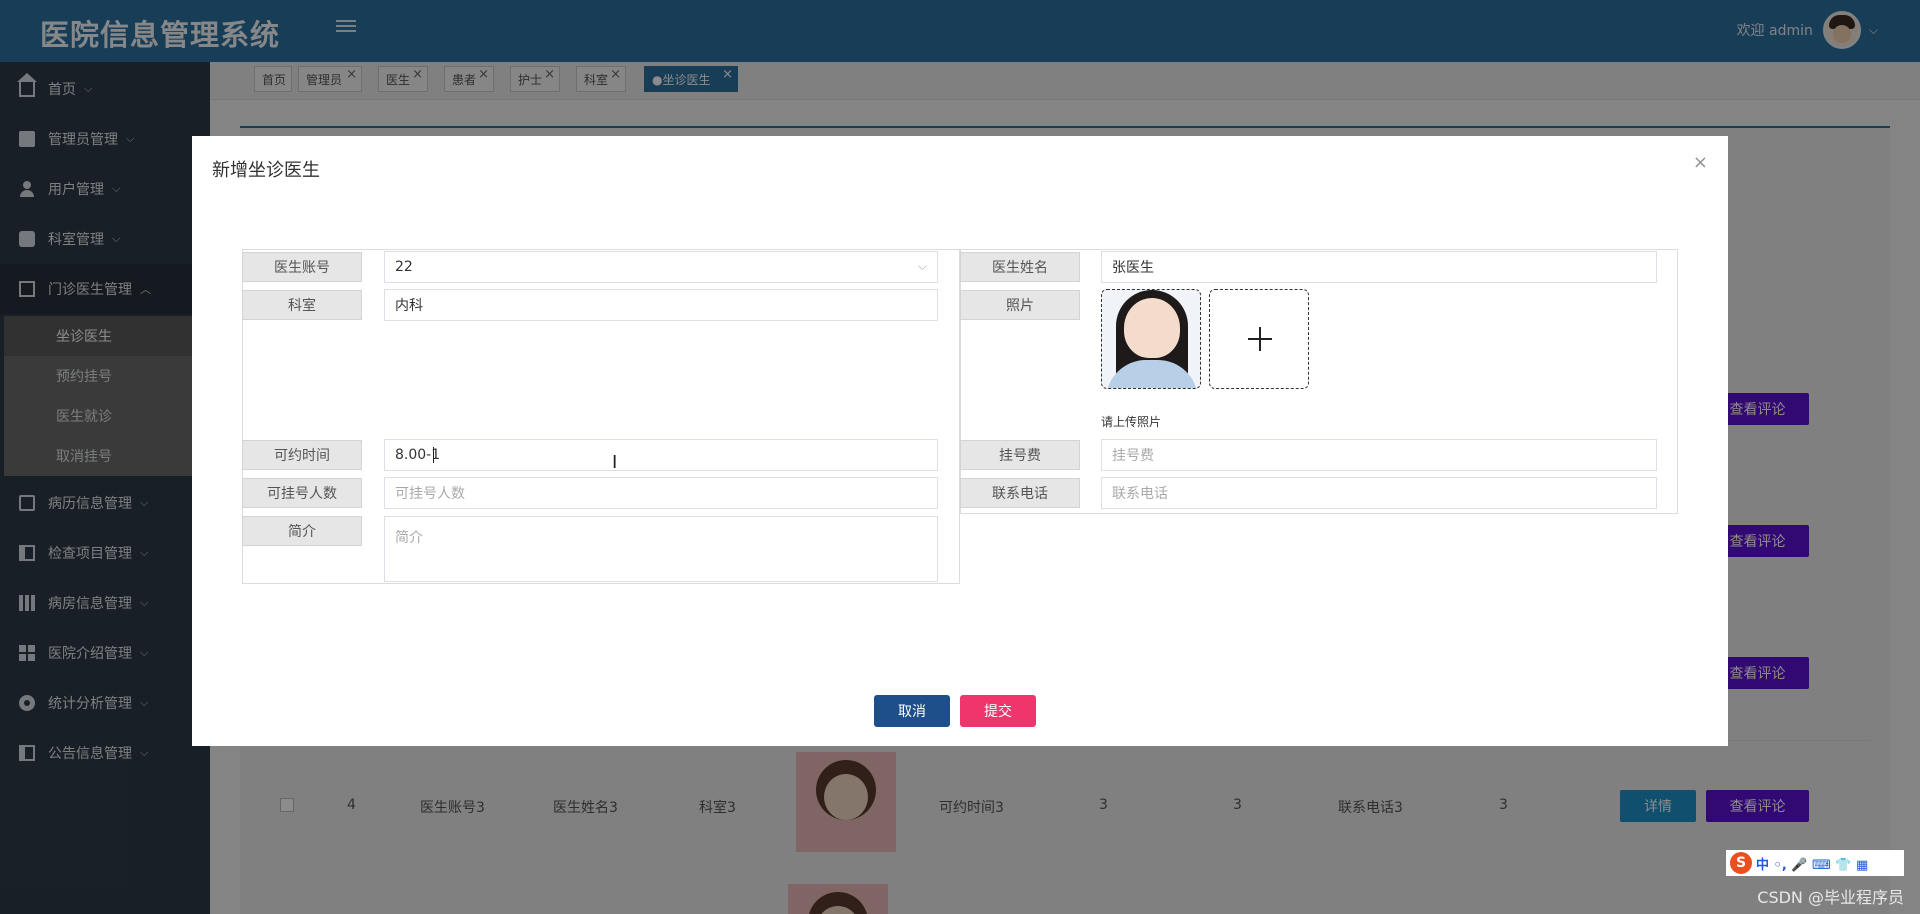  What do you see at coordinates (302, 305) in the screenshot?
I see `department-label: 科室` at bounding box center [302, 305].